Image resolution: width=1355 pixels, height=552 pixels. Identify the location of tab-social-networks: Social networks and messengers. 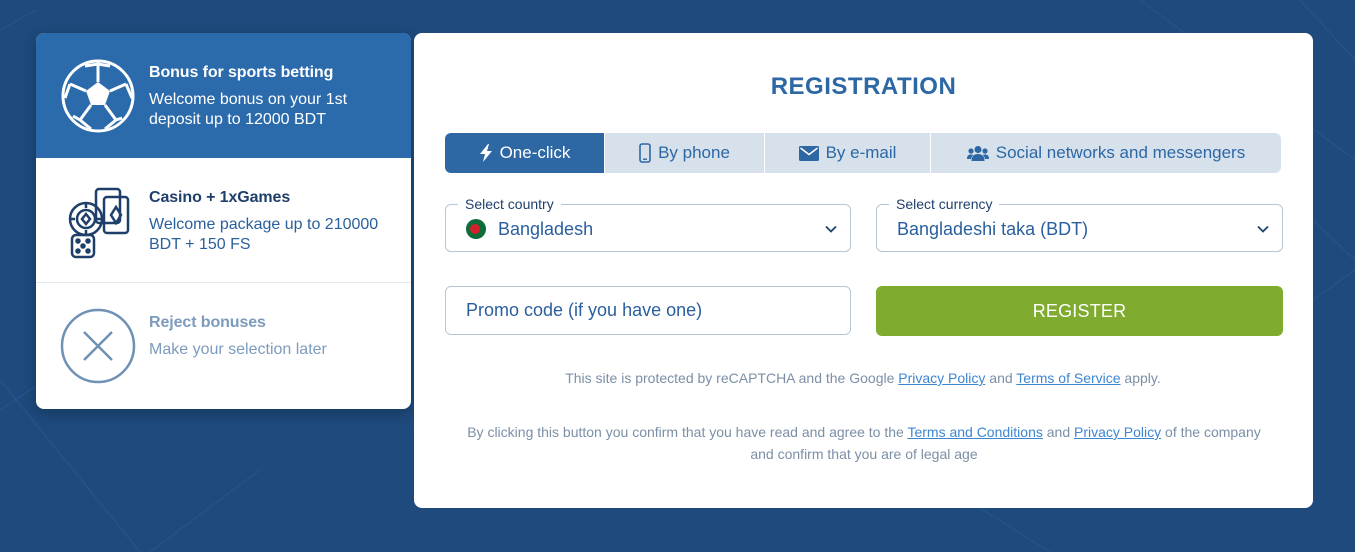
(1106, 153).